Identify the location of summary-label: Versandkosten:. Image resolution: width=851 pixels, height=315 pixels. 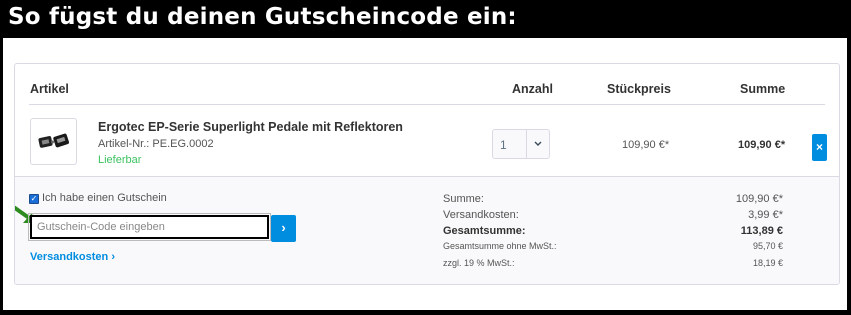
(481, 215).